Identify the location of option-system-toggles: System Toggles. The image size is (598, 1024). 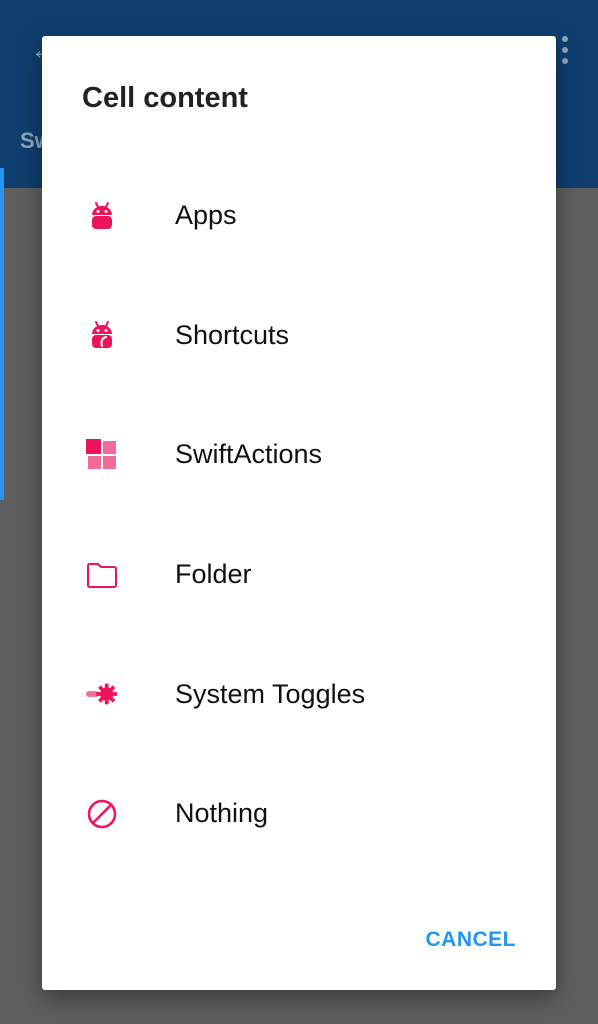
(299, 694).